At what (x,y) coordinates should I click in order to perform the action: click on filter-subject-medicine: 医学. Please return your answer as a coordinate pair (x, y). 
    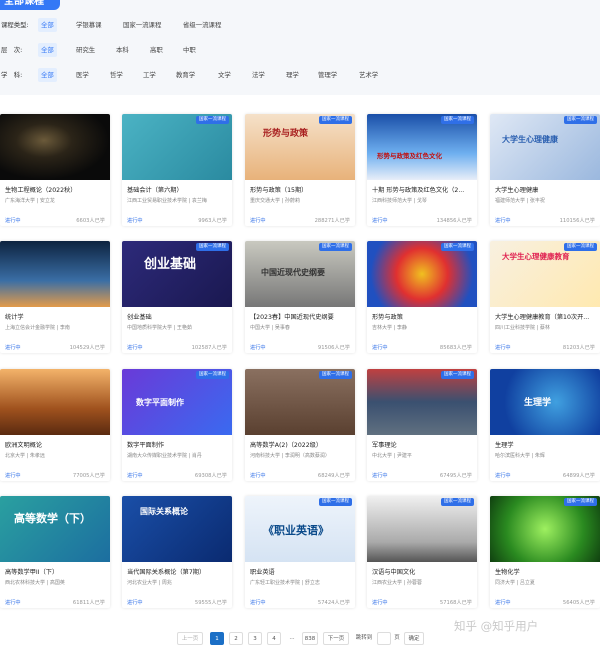
    Looking at the image, I should click on (82, 75).